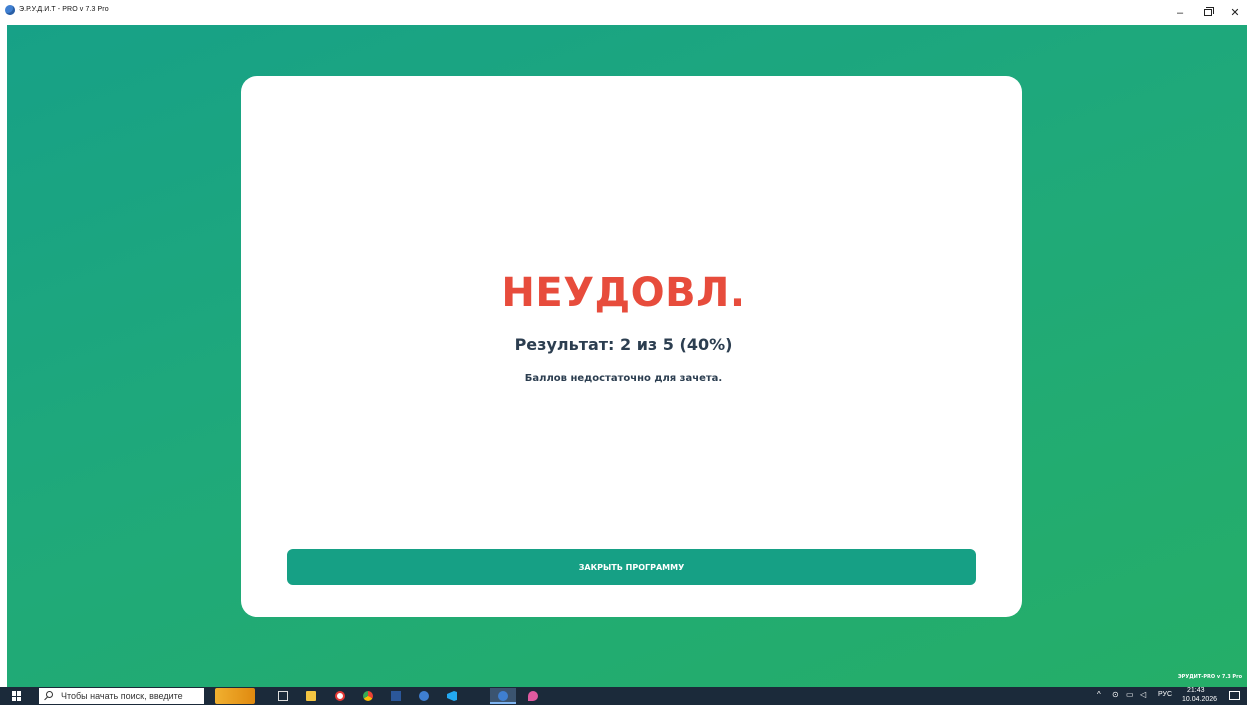 The height and width of the screenshot is (705, 1247). What do you see at coordinates (1234, 12) in the screenshot?
I see `close-window-button: ✕` at bounding box center [1234, 12].